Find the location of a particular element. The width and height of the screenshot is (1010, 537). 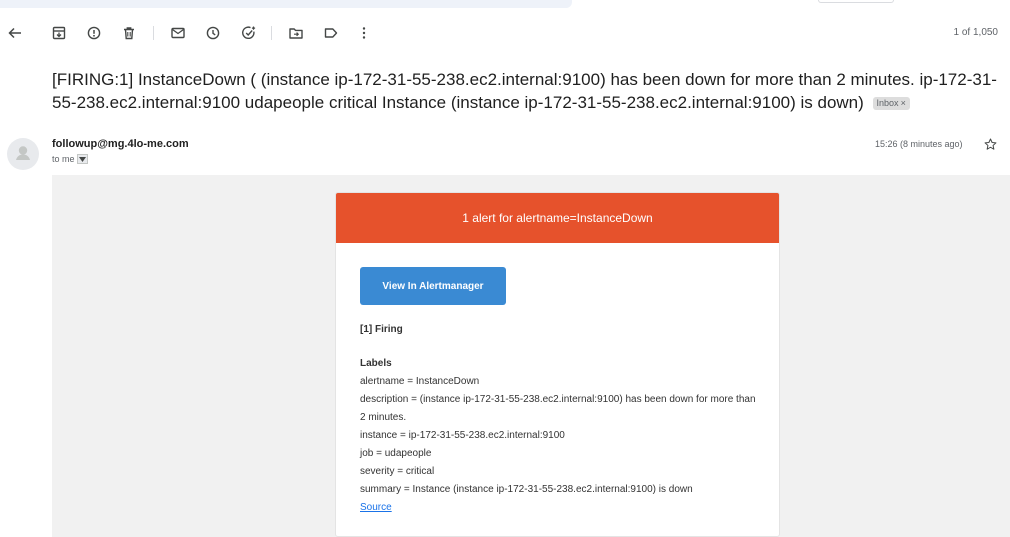

label-item: severity = critical is located at coordinates (397, 471).